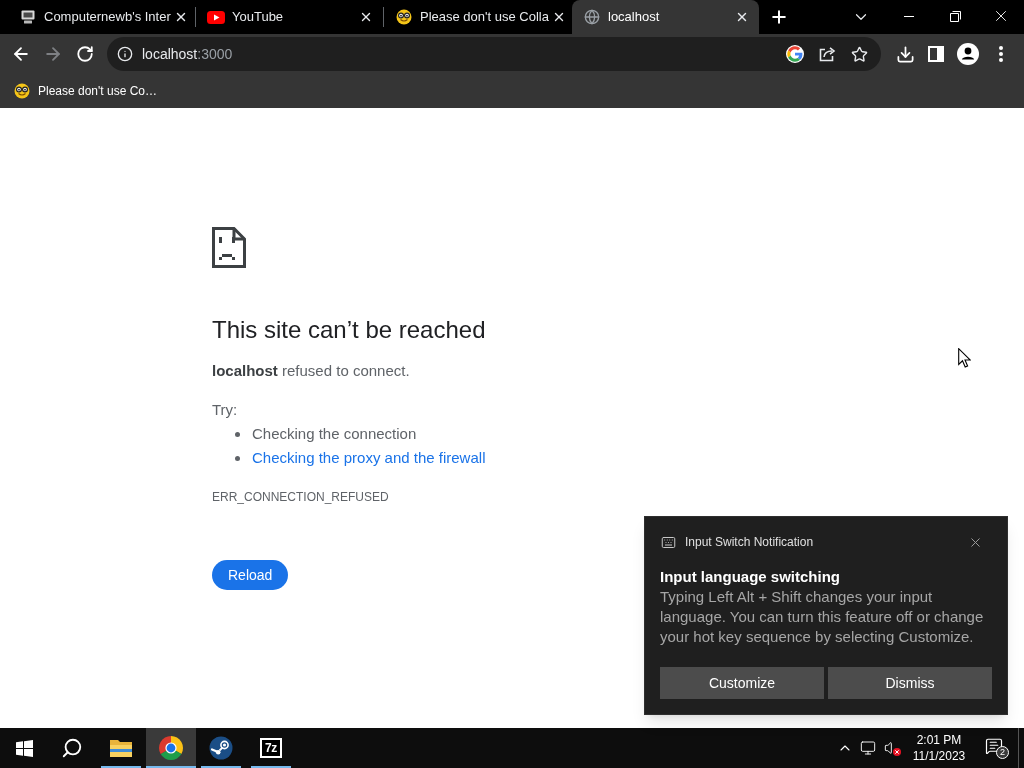 The width and height of the screenshot is (1024, 768). I want to click on menu-icon, so click(1001, 54).